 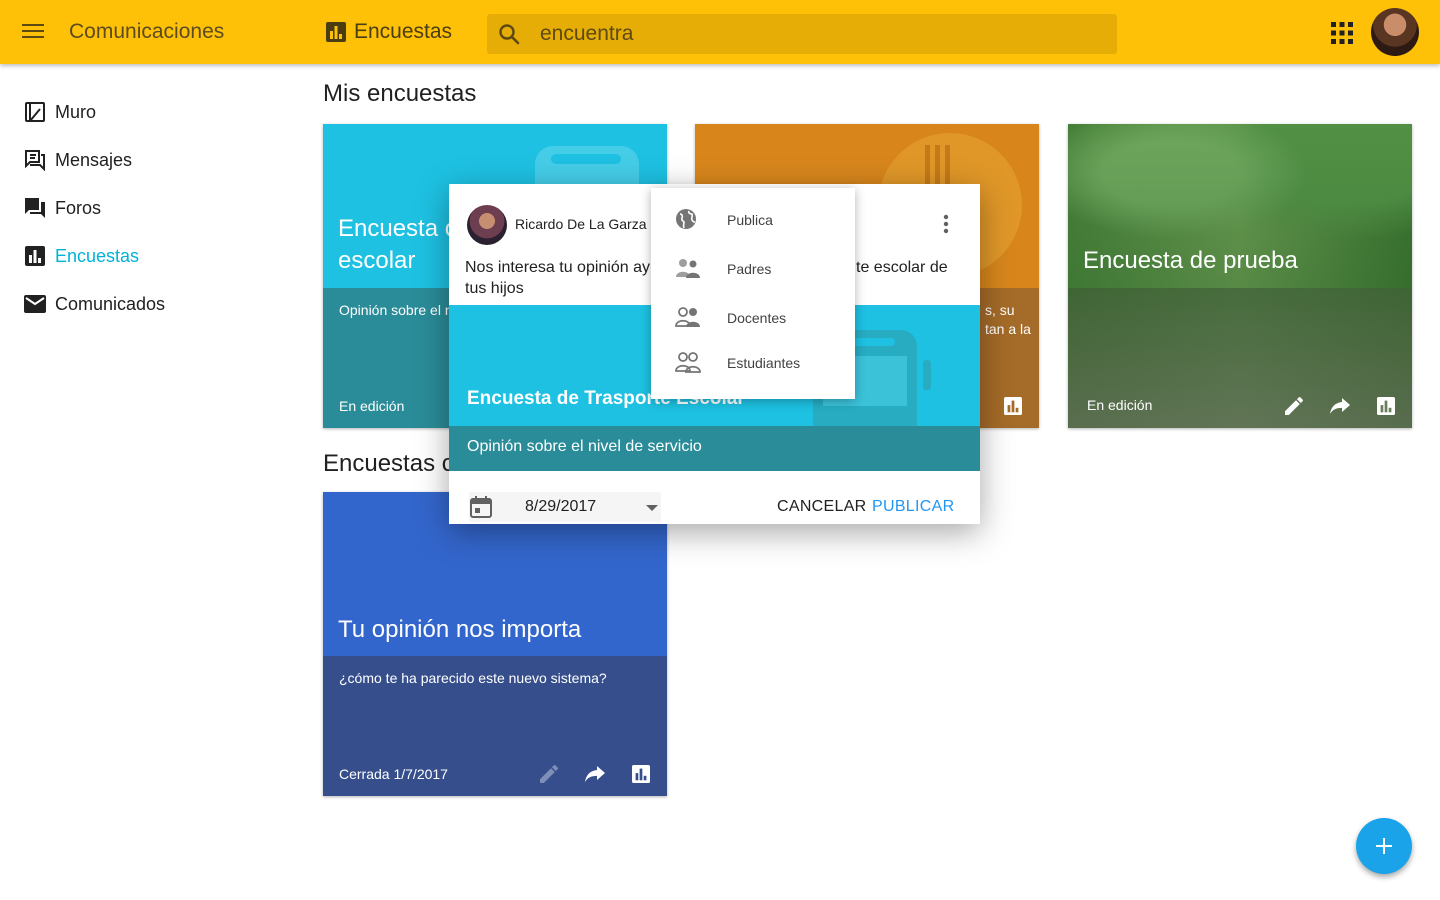 What do you see at coordinates (460, 629) in the screenshot?
I see `card-title: Tu opinión nos importa` at bounding box center [460, 629].